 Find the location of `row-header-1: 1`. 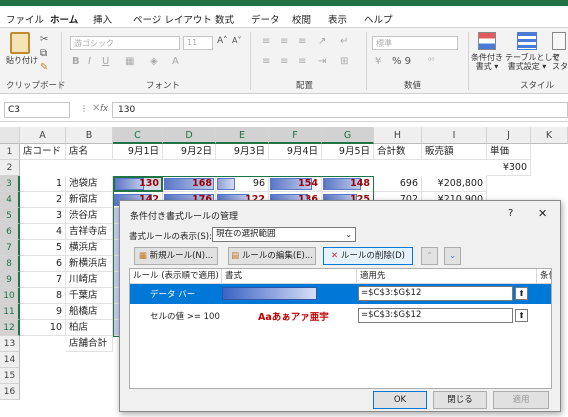

row-header-1: 1 is located at coordinates (10, 152).